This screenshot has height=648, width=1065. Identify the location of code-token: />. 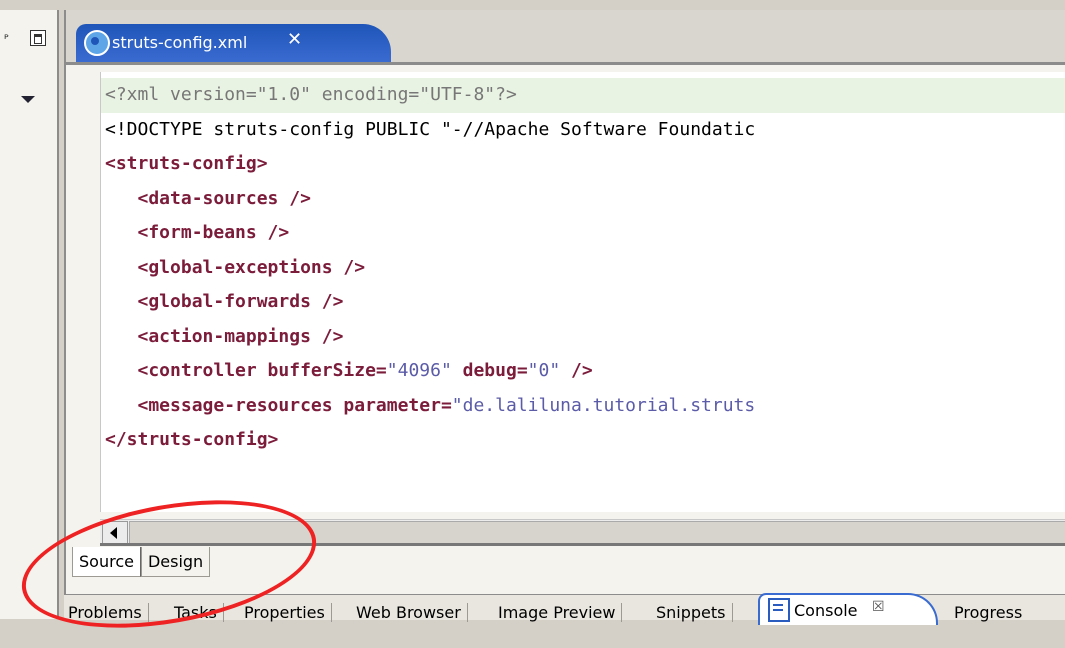
(576, 370).